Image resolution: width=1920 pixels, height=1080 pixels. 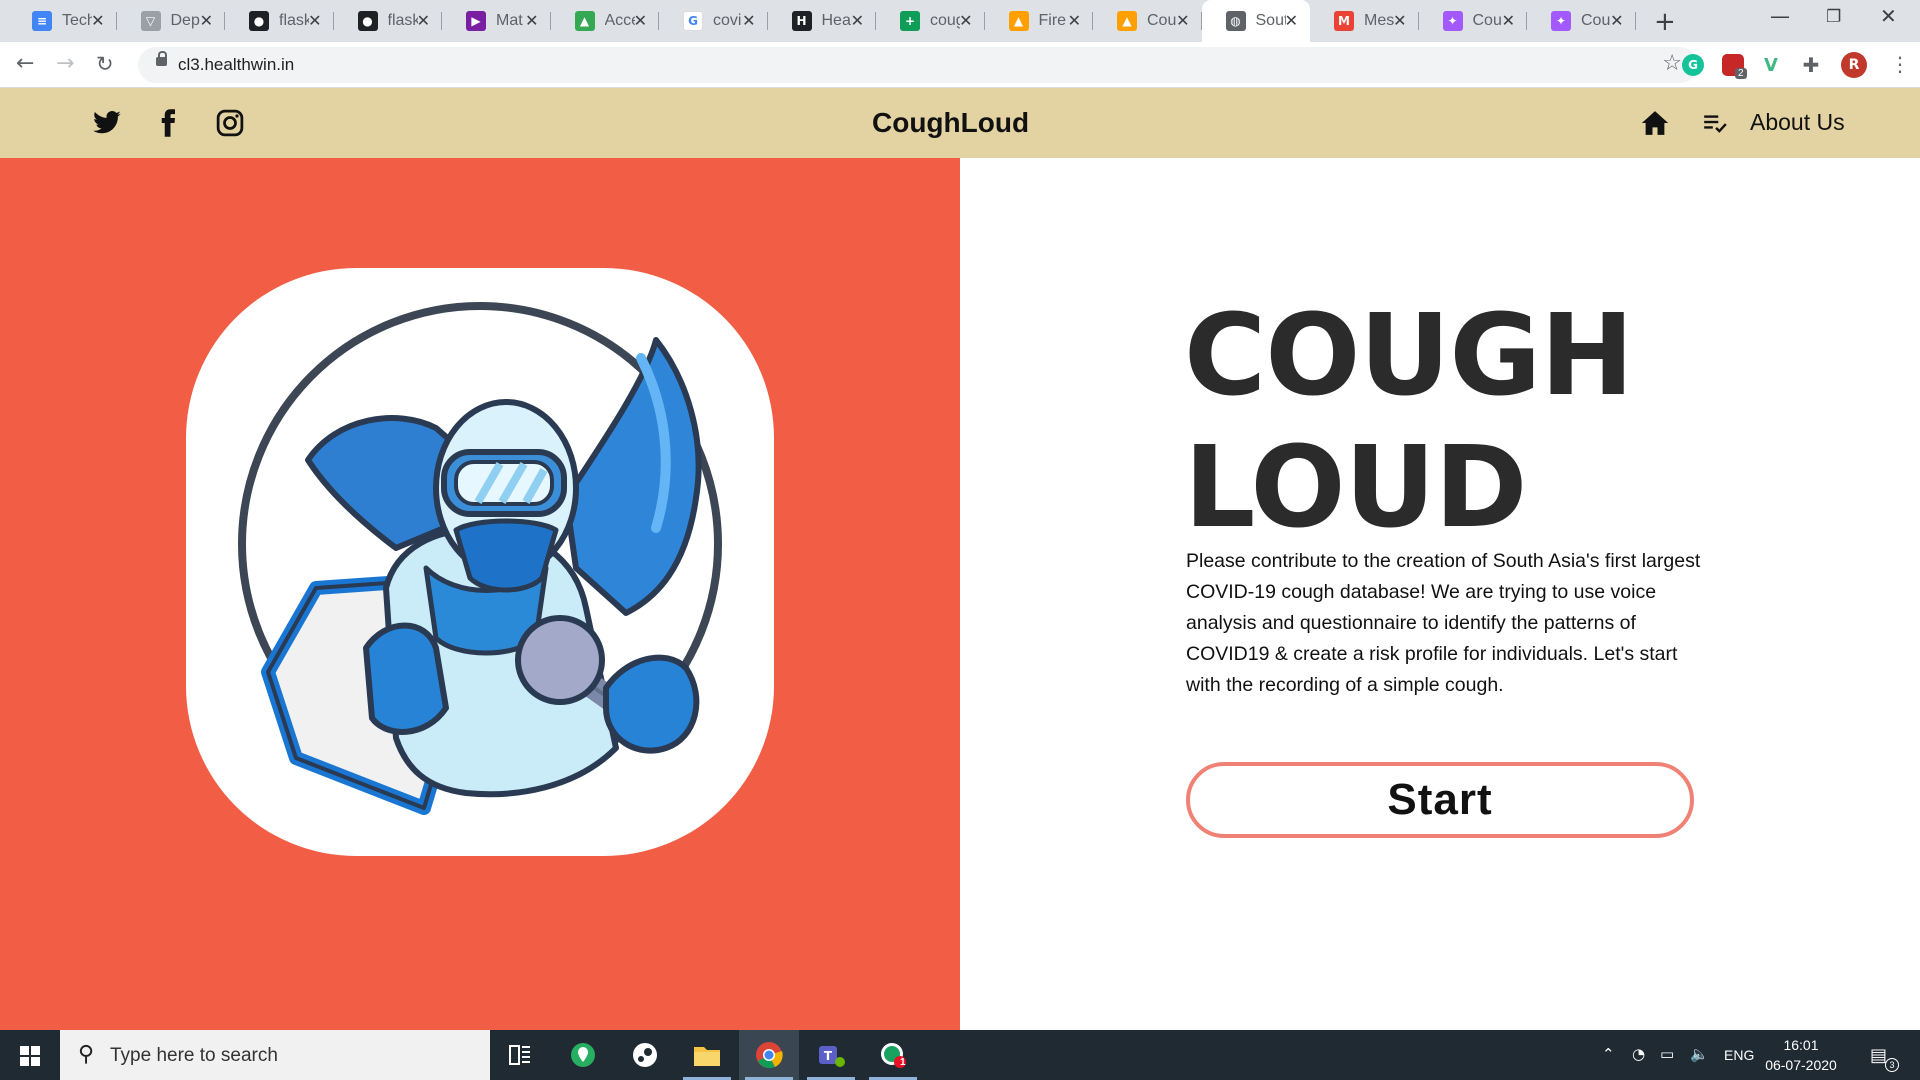 I want to click on play-icon: ▶, so click(x=476, y=21).